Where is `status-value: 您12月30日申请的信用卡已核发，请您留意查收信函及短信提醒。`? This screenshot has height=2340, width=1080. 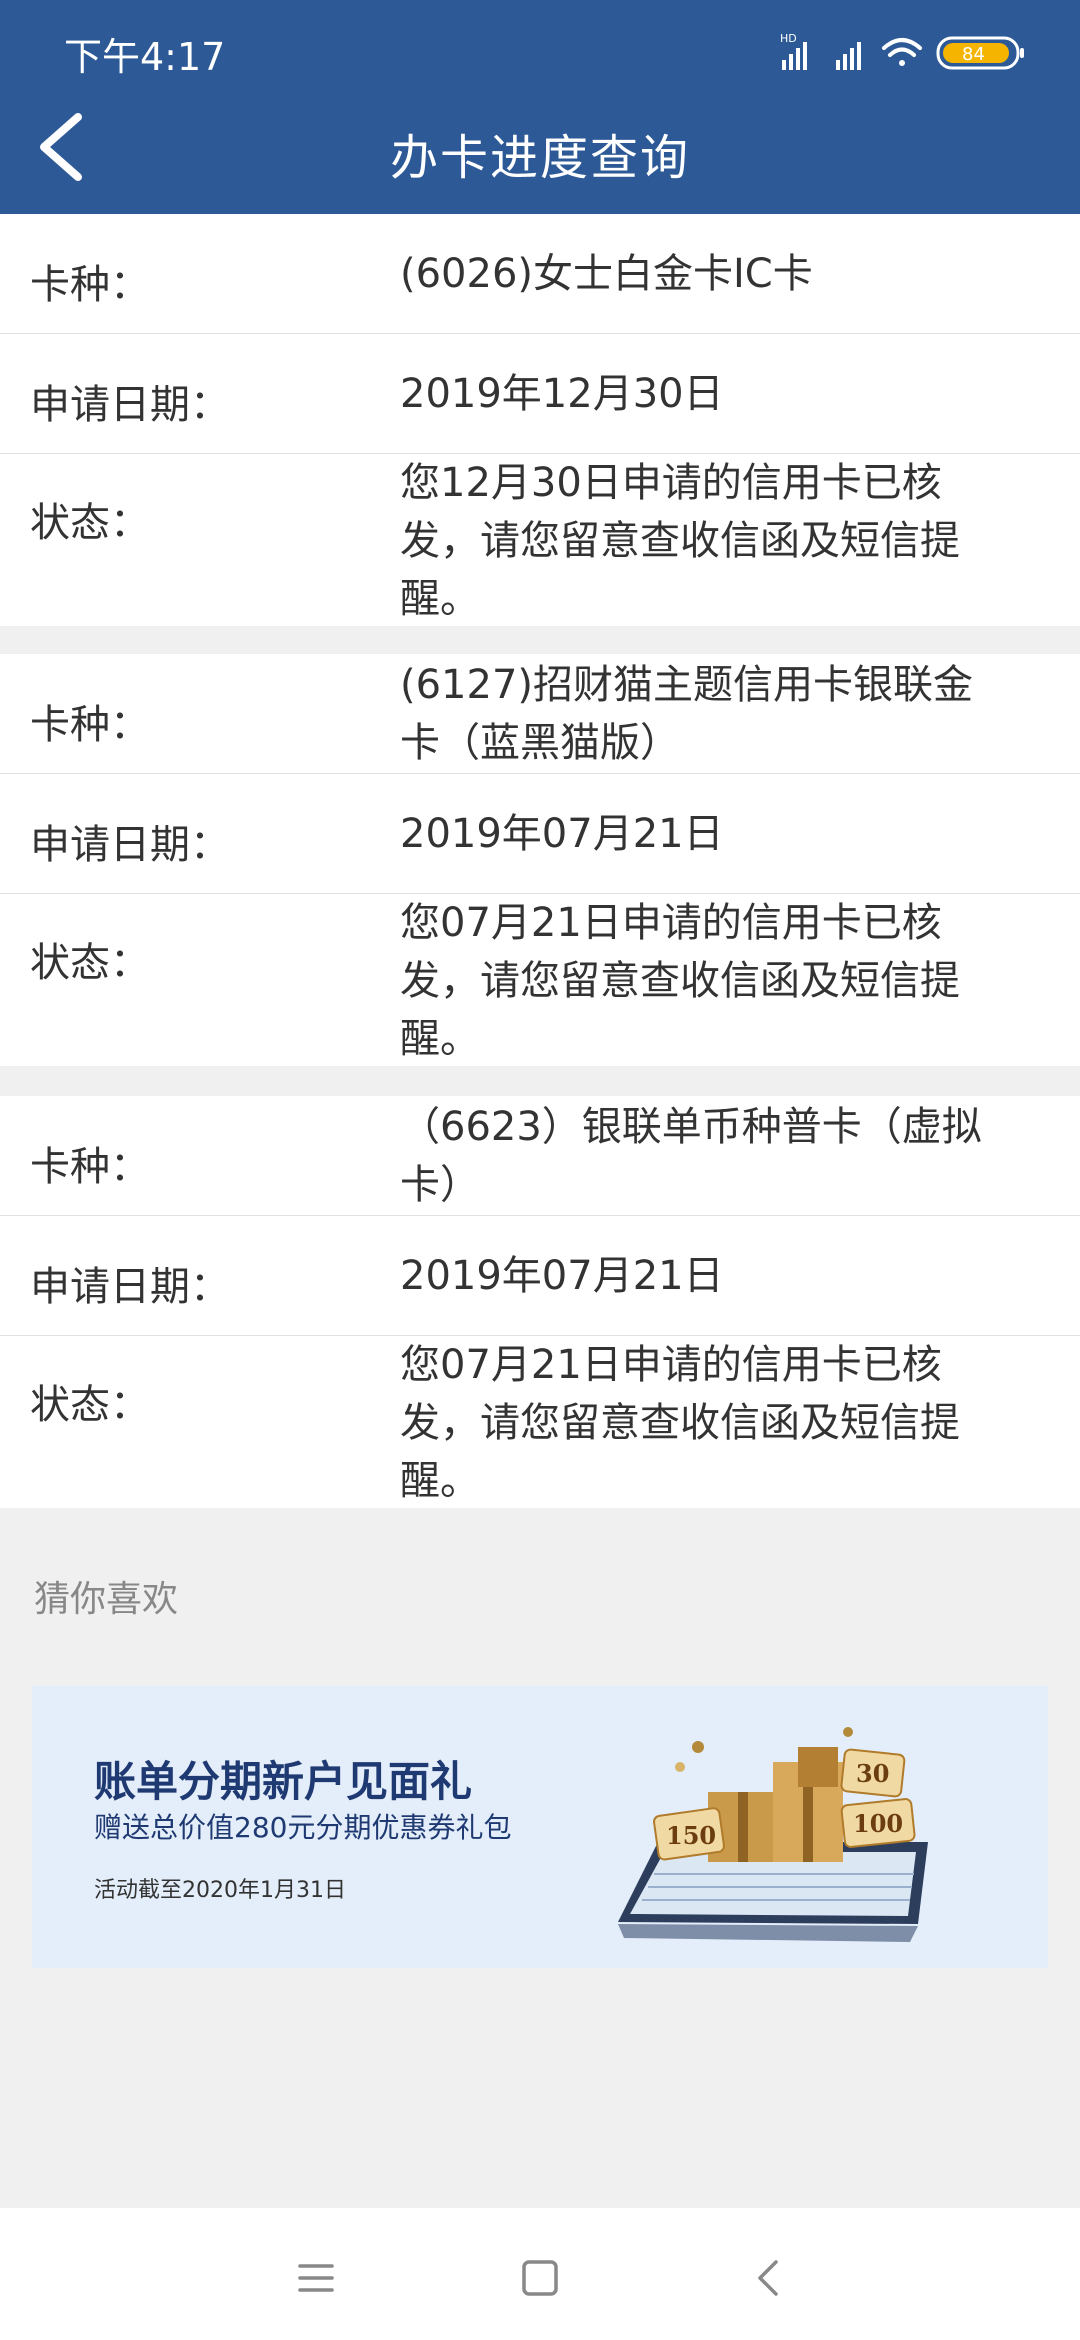
status-value: 您12月30日申请的信用卡已核发，请您留意查收信函及短信提醒。 is located at coordinates (680, 541).